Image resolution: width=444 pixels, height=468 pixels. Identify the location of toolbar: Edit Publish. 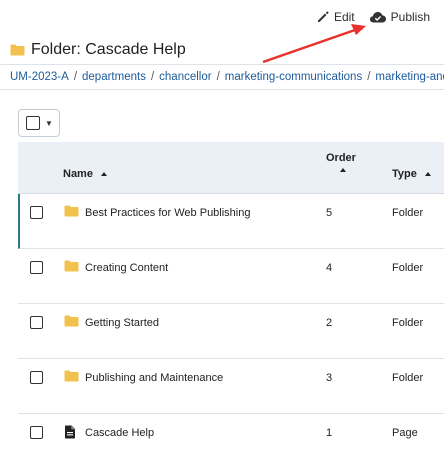
(373, 17).